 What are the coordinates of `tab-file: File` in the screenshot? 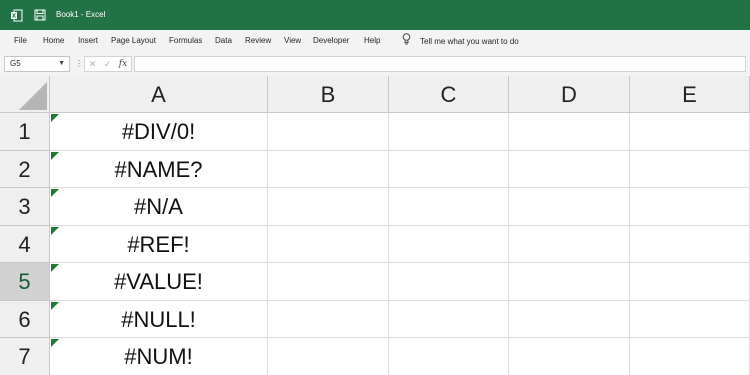 It's located at (20, 41).